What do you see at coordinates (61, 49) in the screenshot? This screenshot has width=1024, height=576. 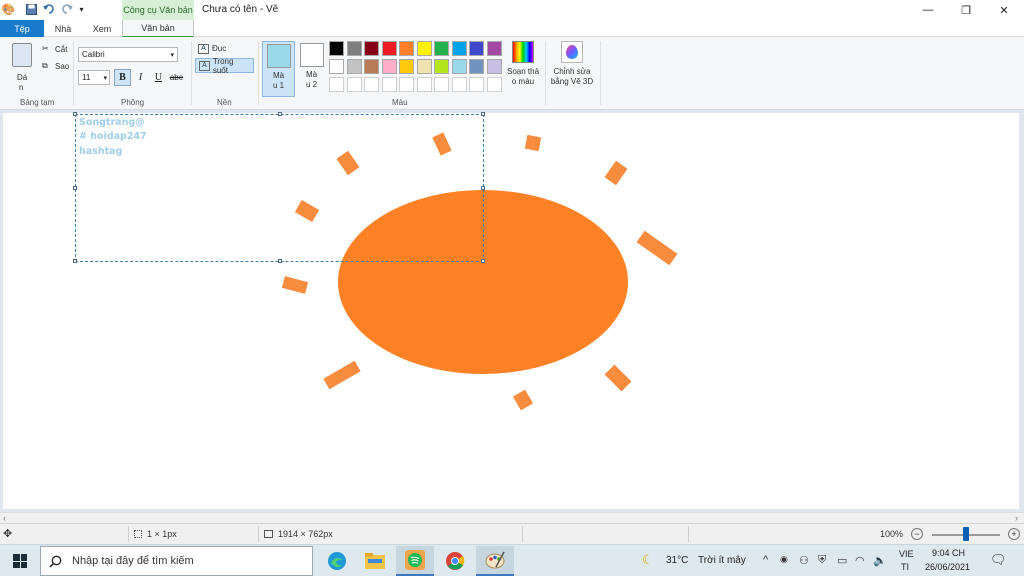 I see `cut-label: Cắt` at bounding box center [61, 49].